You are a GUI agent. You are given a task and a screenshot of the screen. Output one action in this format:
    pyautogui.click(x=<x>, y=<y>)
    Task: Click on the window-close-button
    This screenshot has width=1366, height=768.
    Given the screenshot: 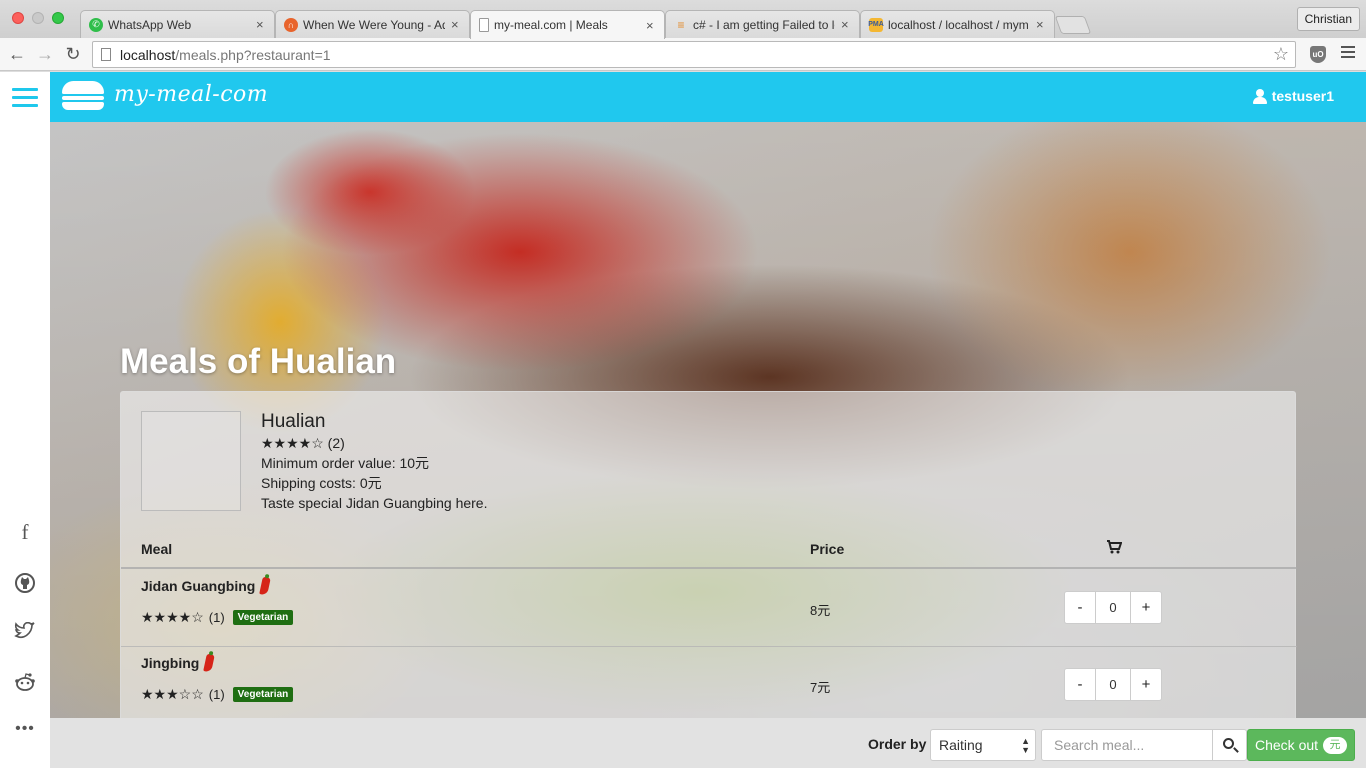 What is the action you would take?
    pyautogui.click(x=18, y=18)
    